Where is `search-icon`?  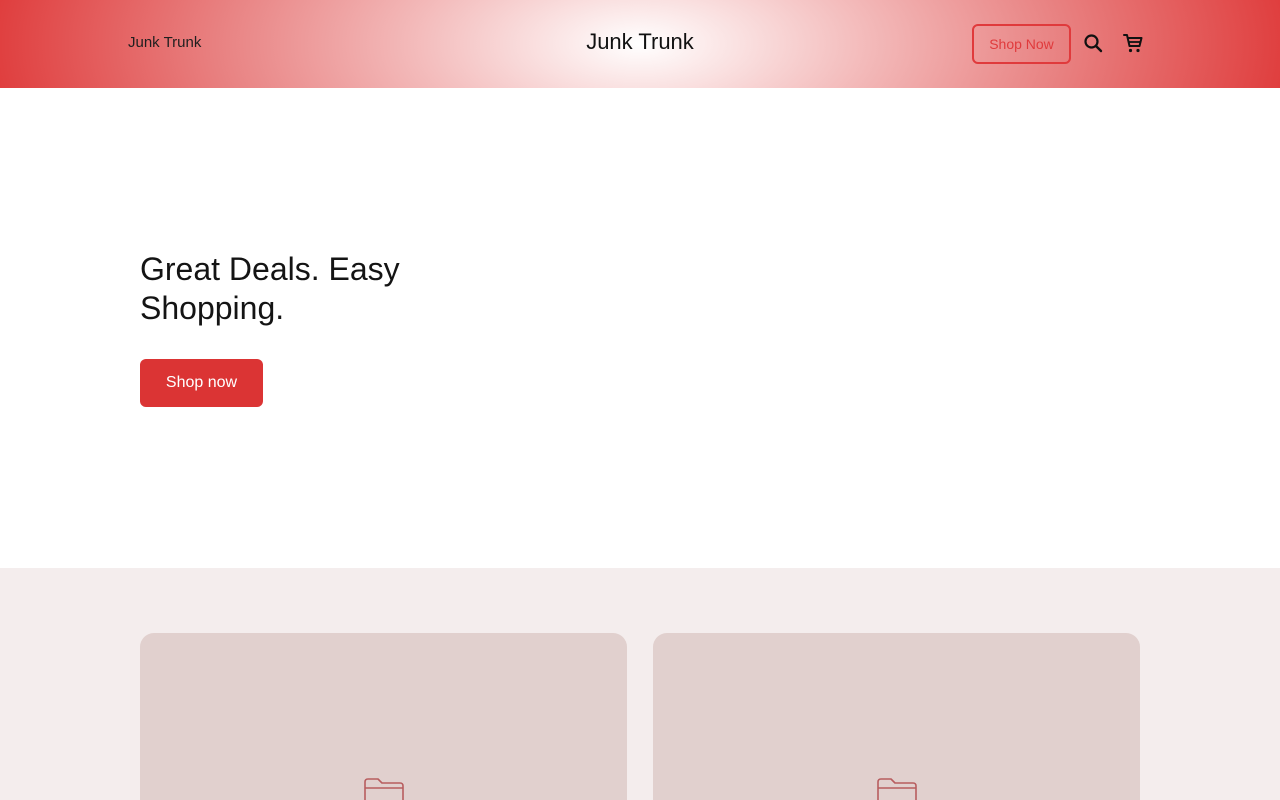 search-icon is located at coordinates (1093, 43).